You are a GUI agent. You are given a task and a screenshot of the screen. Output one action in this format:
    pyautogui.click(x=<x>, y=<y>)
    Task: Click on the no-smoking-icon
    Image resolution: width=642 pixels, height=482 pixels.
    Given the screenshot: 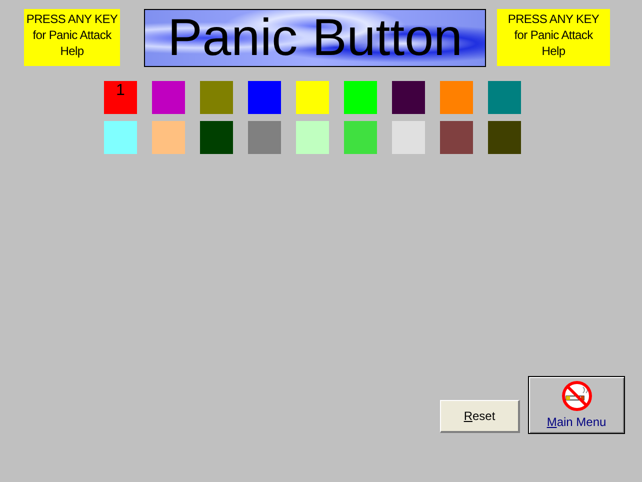 What is the action you would take?
    pyautogui.click(x=576, y=396)
    